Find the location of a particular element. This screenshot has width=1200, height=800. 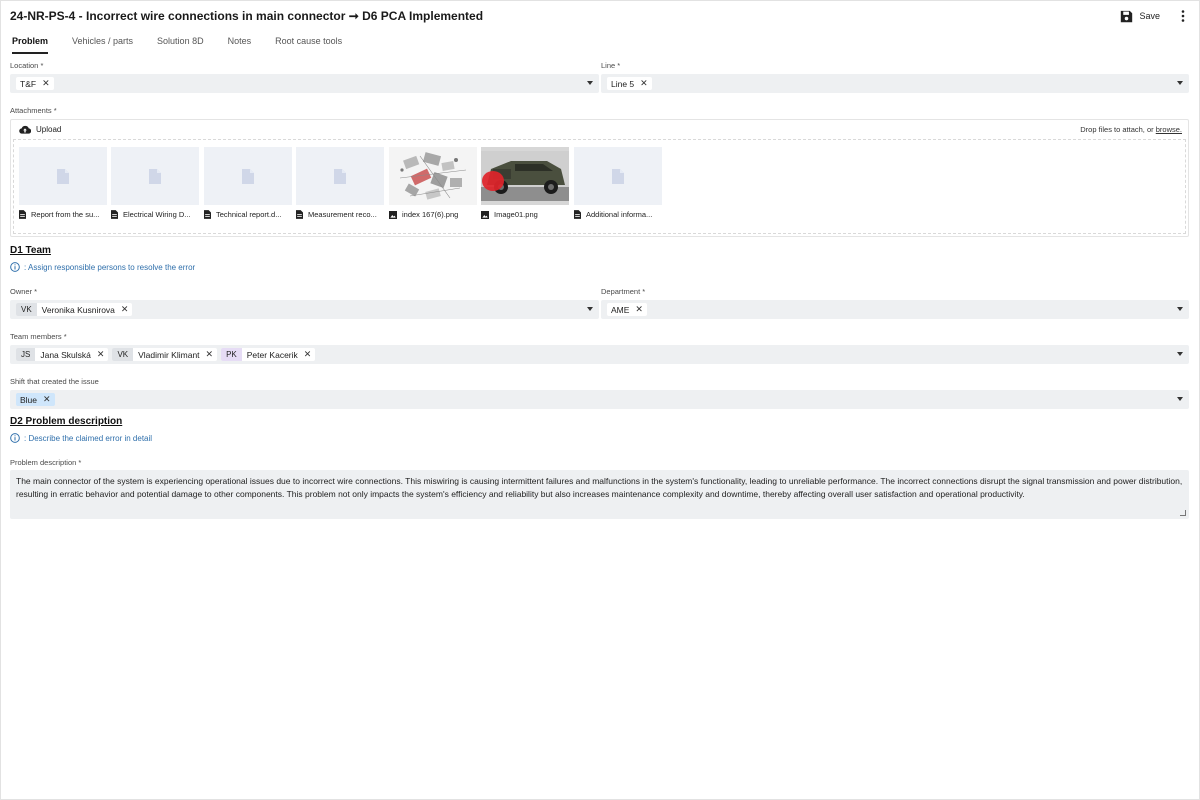

drop-files-label: Drop files to attach, or is located at coordinates (1117, 129).